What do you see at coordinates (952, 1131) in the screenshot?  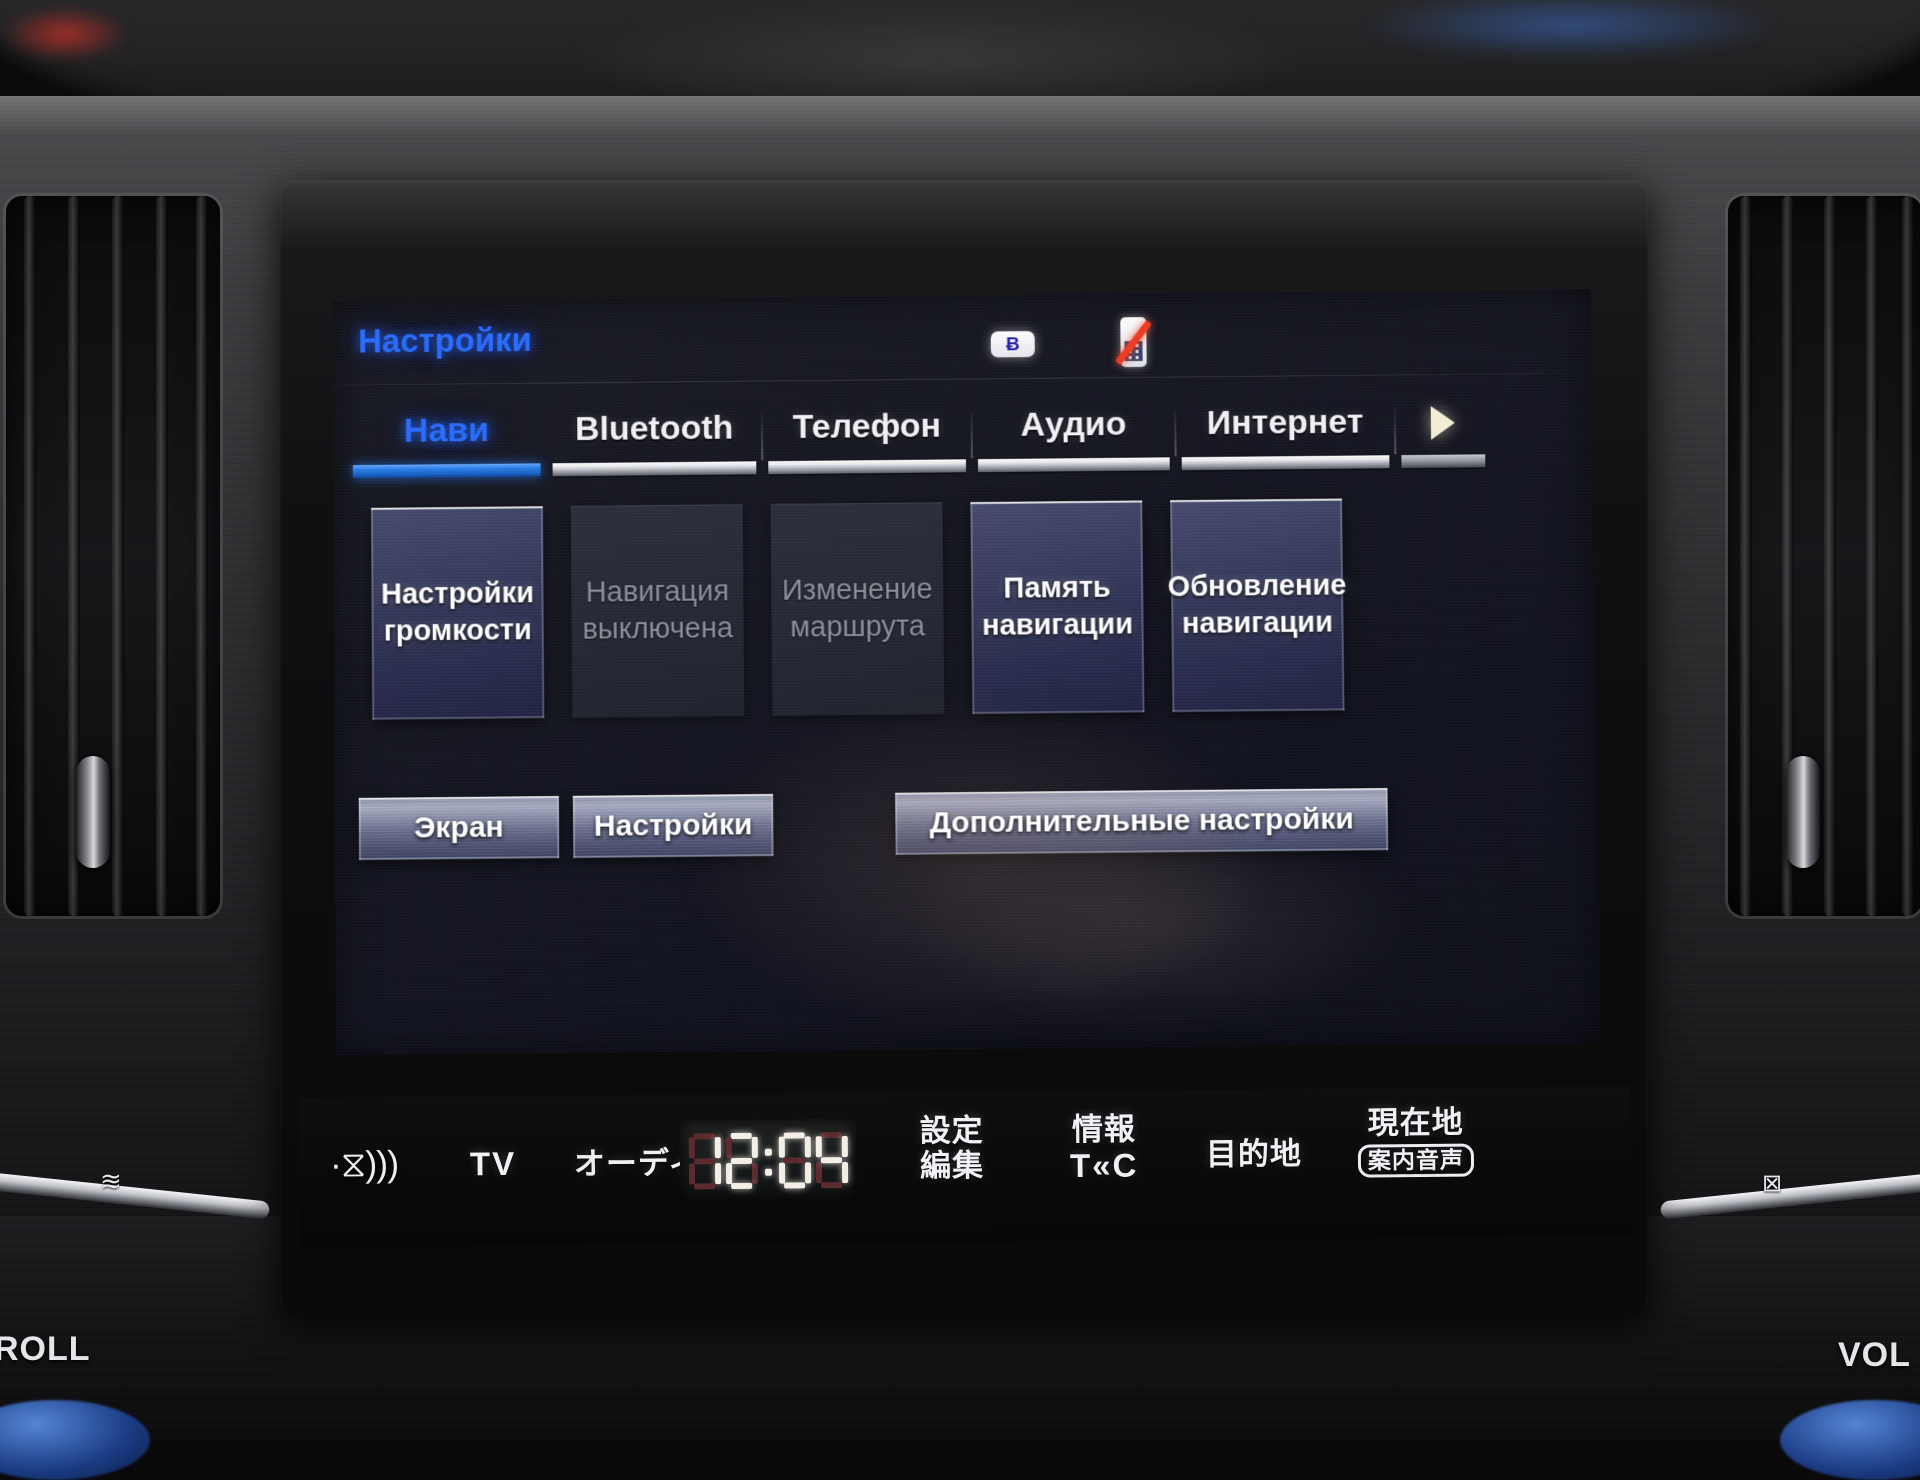 I see `hardkey-label-line1: 設定` at bounding box center [952, 1131].